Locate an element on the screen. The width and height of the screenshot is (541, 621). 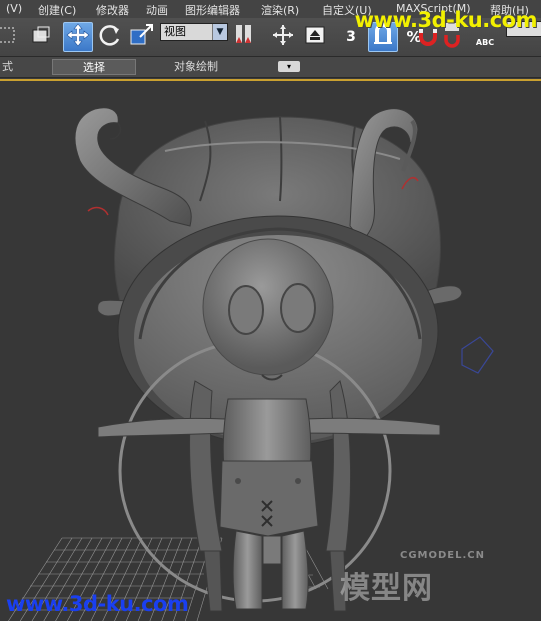
reference-coordinate-value: 视图 is located at coordinates (175, 31).